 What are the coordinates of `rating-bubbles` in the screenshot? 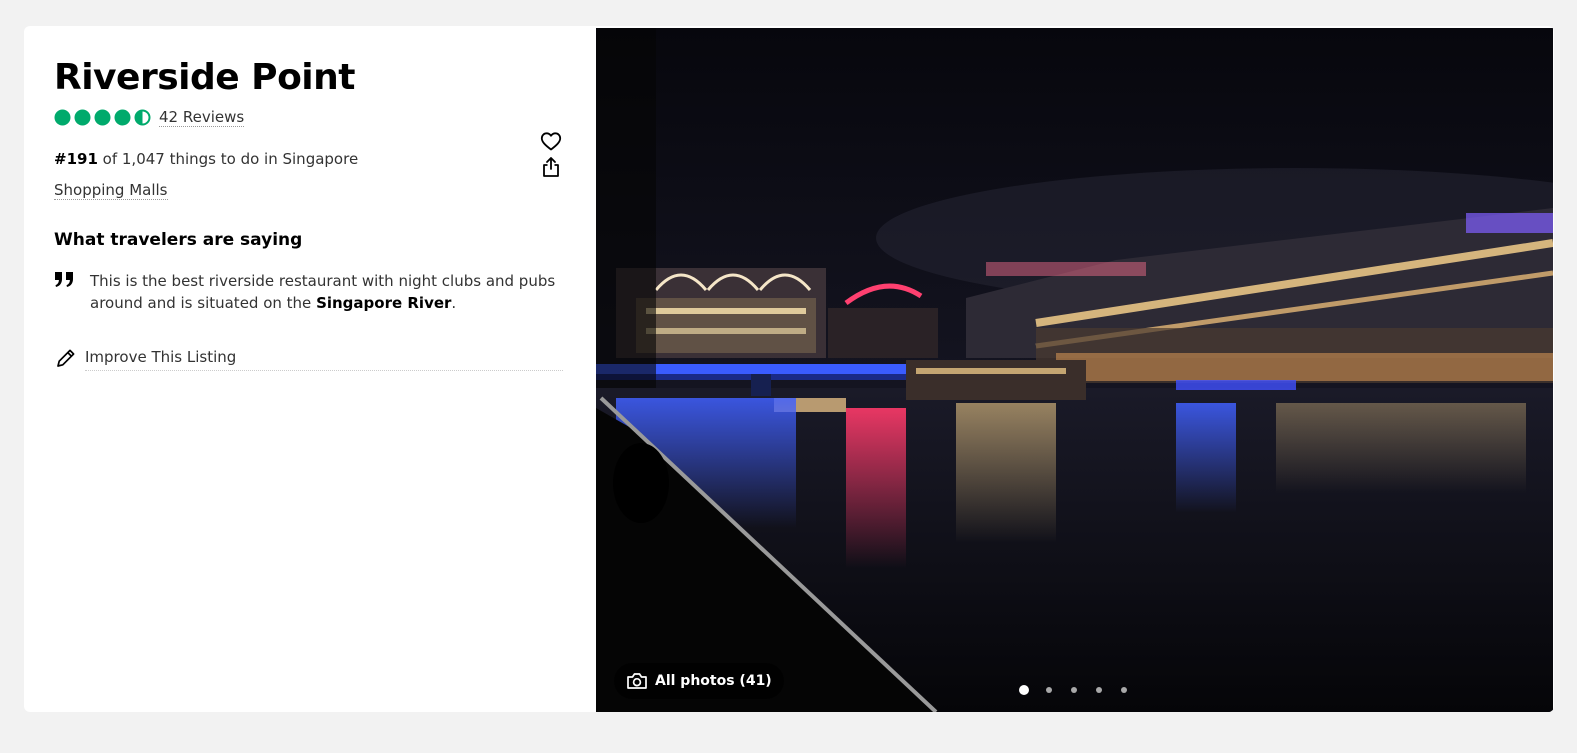 It's located at (102, 117).